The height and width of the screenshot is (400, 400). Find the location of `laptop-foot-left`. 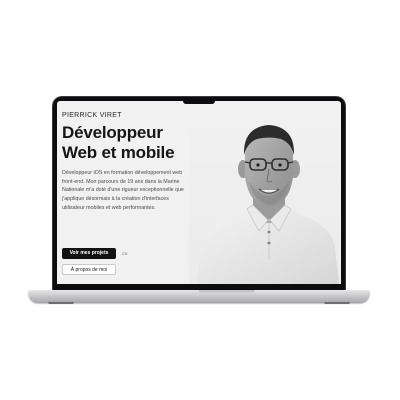

laptop-foot-left is located at coordinates (61, 303).